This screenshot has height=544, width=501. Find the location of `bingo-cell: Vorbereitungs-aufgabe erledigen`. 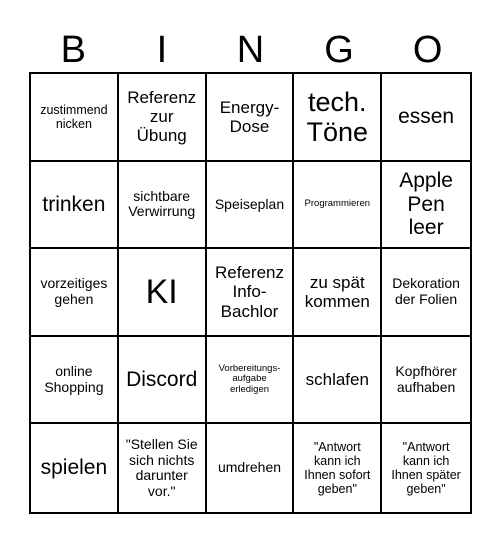

bingo-cell: Vorbereitungs-aufgabe erledigen is located at coordinates (250, 380).